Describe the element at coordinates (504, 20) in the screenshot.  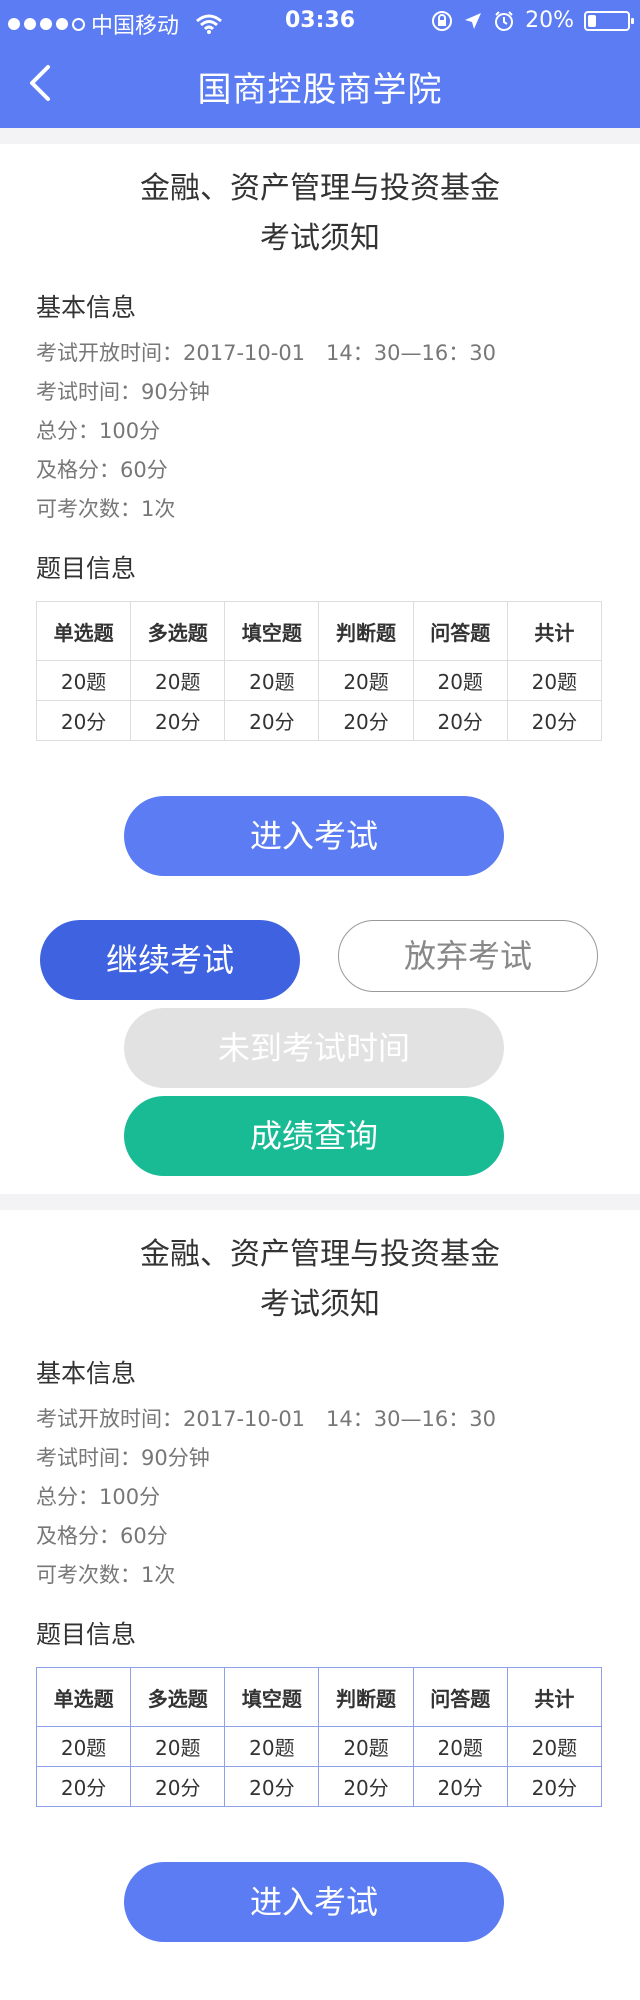
I see `alarm-icon` at that location.